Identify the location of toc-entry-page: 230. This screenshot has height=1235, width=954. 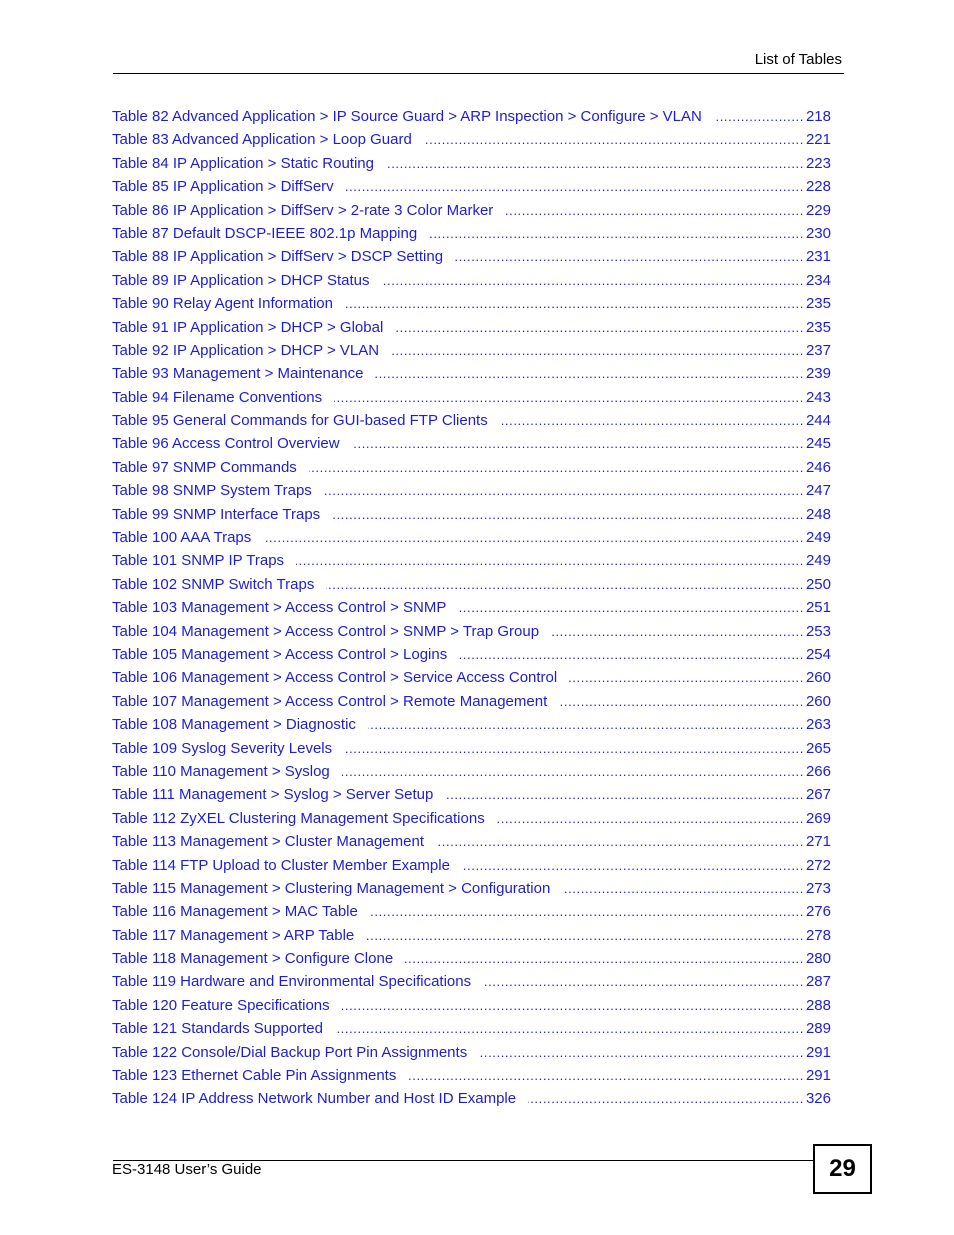
(817, 233).